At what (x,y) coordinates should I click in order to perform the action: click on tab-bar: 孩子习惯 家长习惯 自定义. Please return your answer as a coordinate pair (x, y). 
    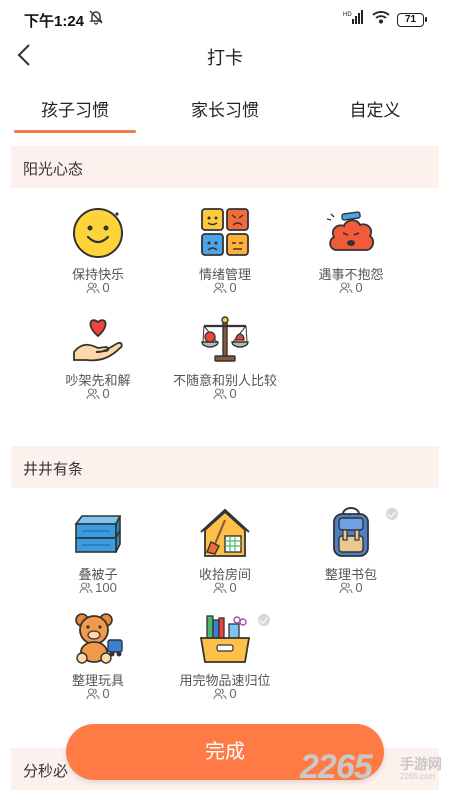
    Looking at the image, I should click on (225, 113).